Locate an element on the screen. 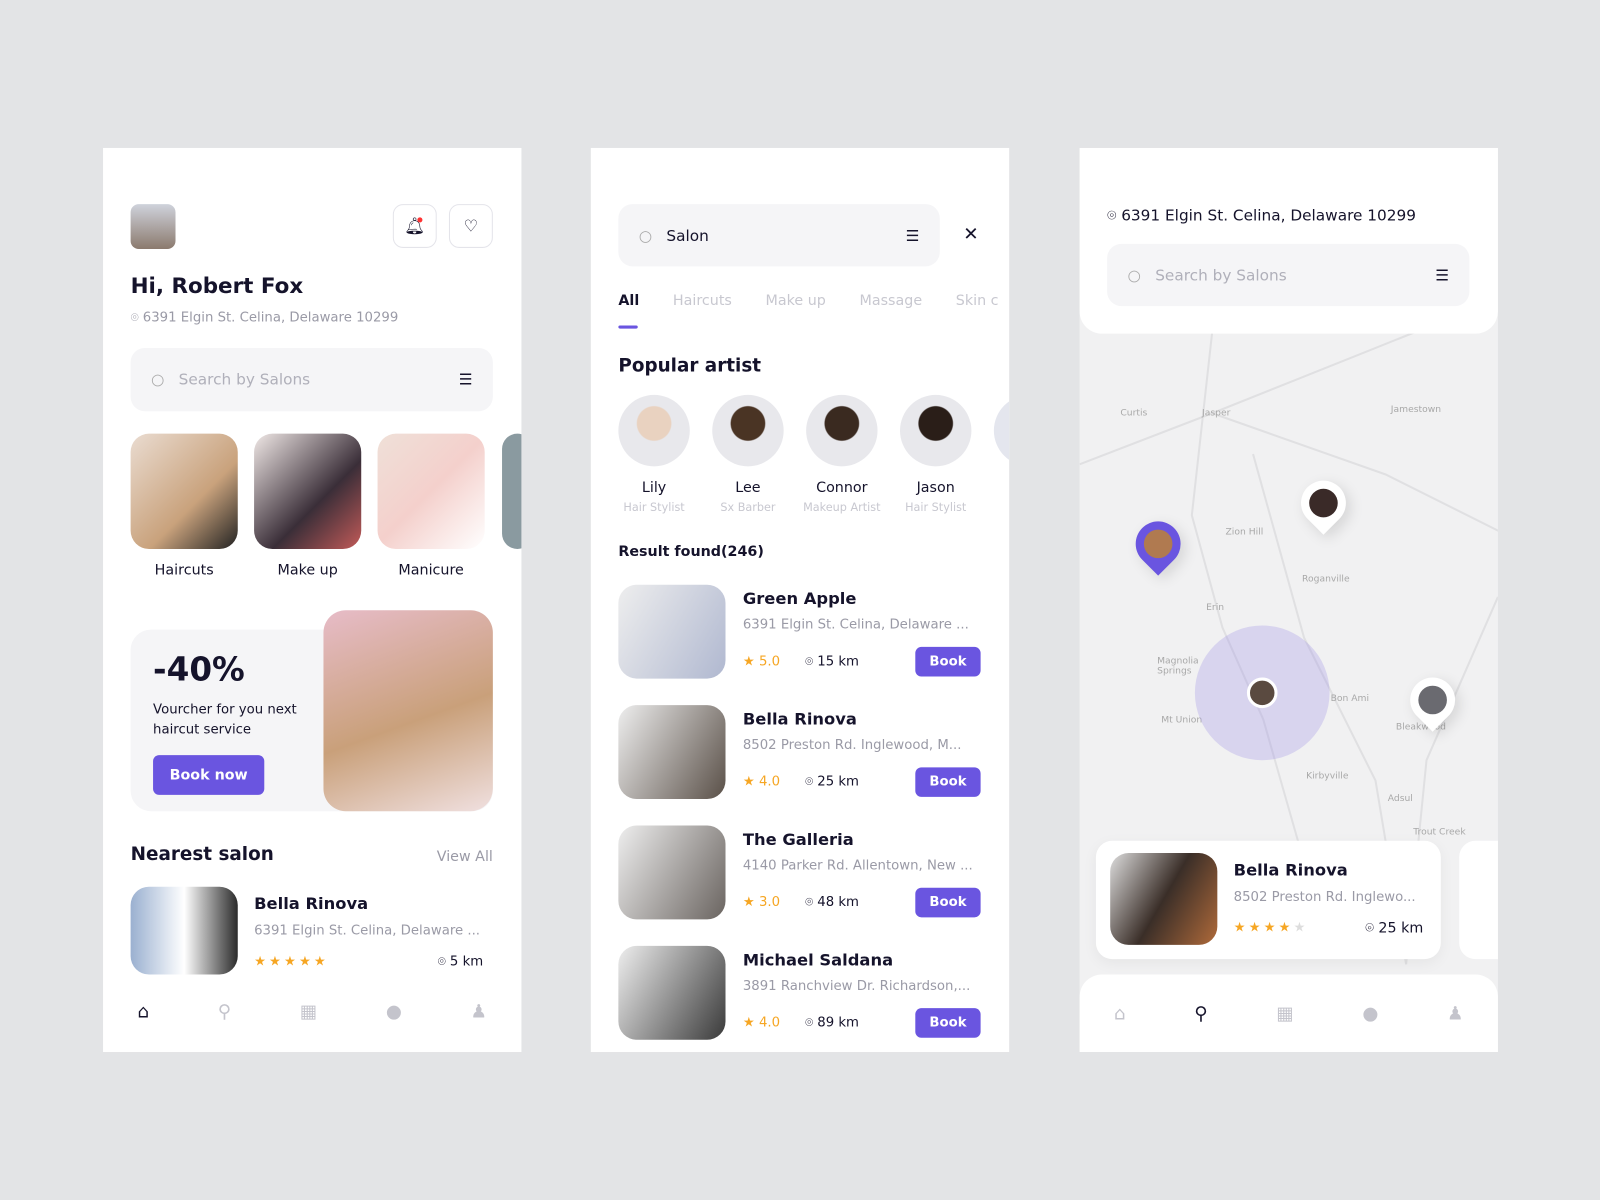  promo-image is located at coordinates (408, 711).